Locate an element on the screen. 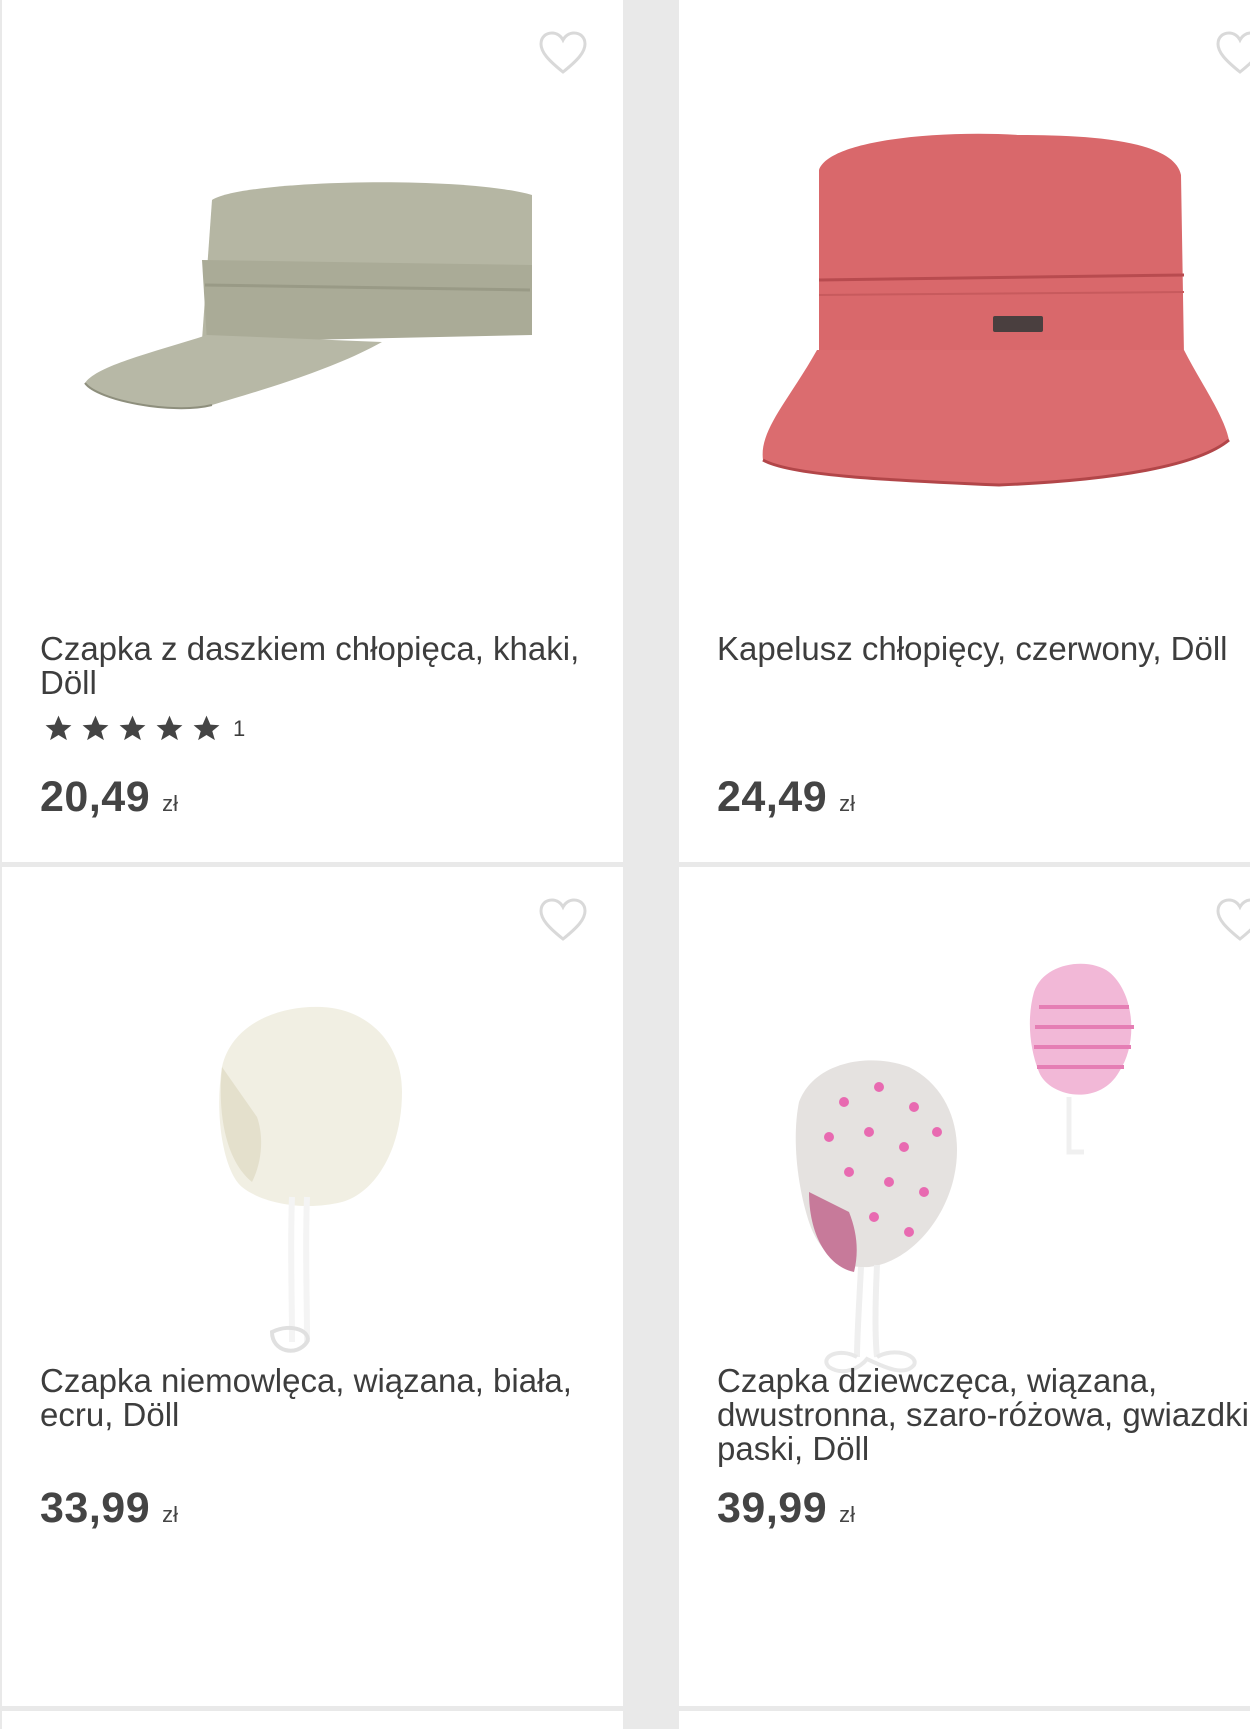 This screenshot has width=1250, height=1729. price-value: 24,49 is located at coordinates (772, 797).